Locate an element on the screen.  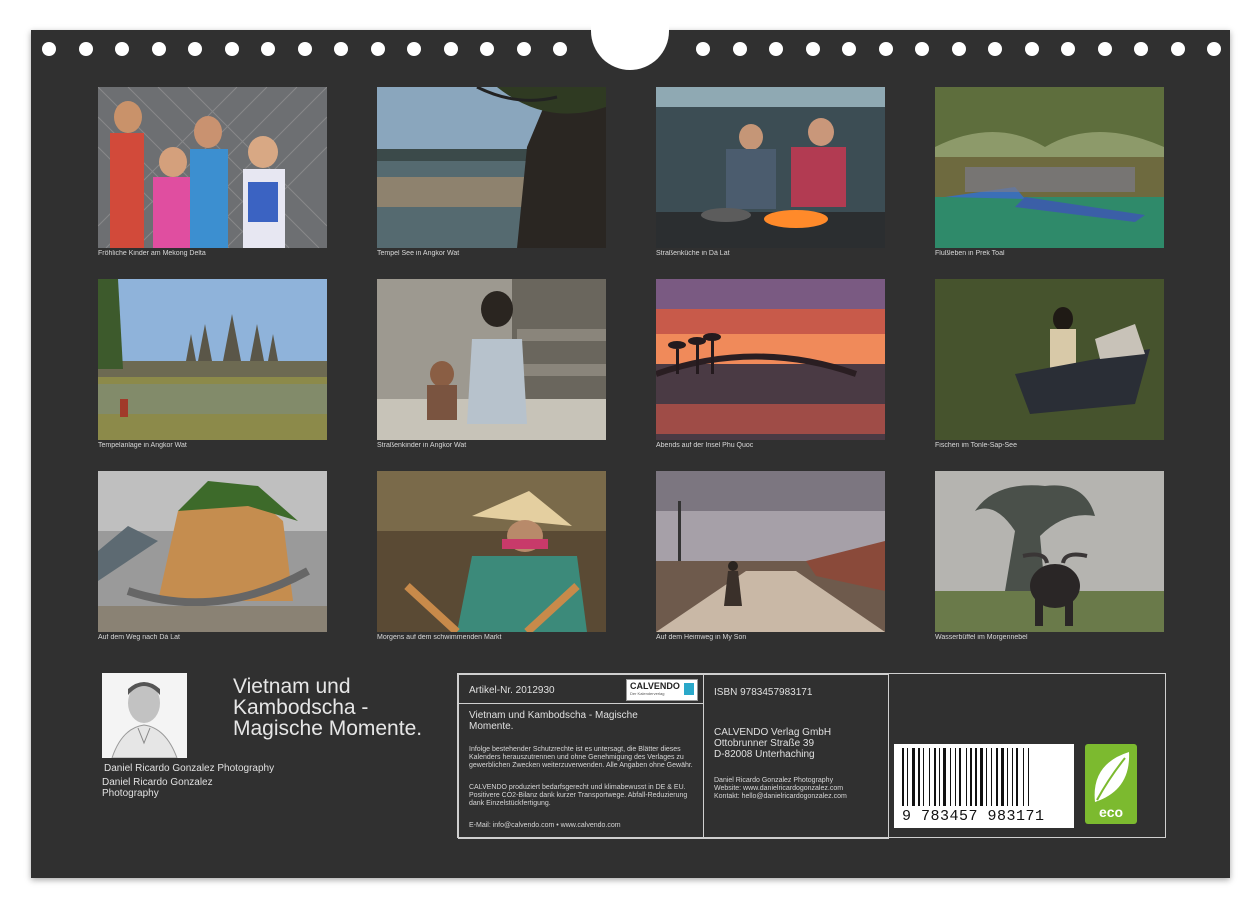
calvendo-logo: CALVENDO Der Kalenderverlag is located at coordinates (662, 690).